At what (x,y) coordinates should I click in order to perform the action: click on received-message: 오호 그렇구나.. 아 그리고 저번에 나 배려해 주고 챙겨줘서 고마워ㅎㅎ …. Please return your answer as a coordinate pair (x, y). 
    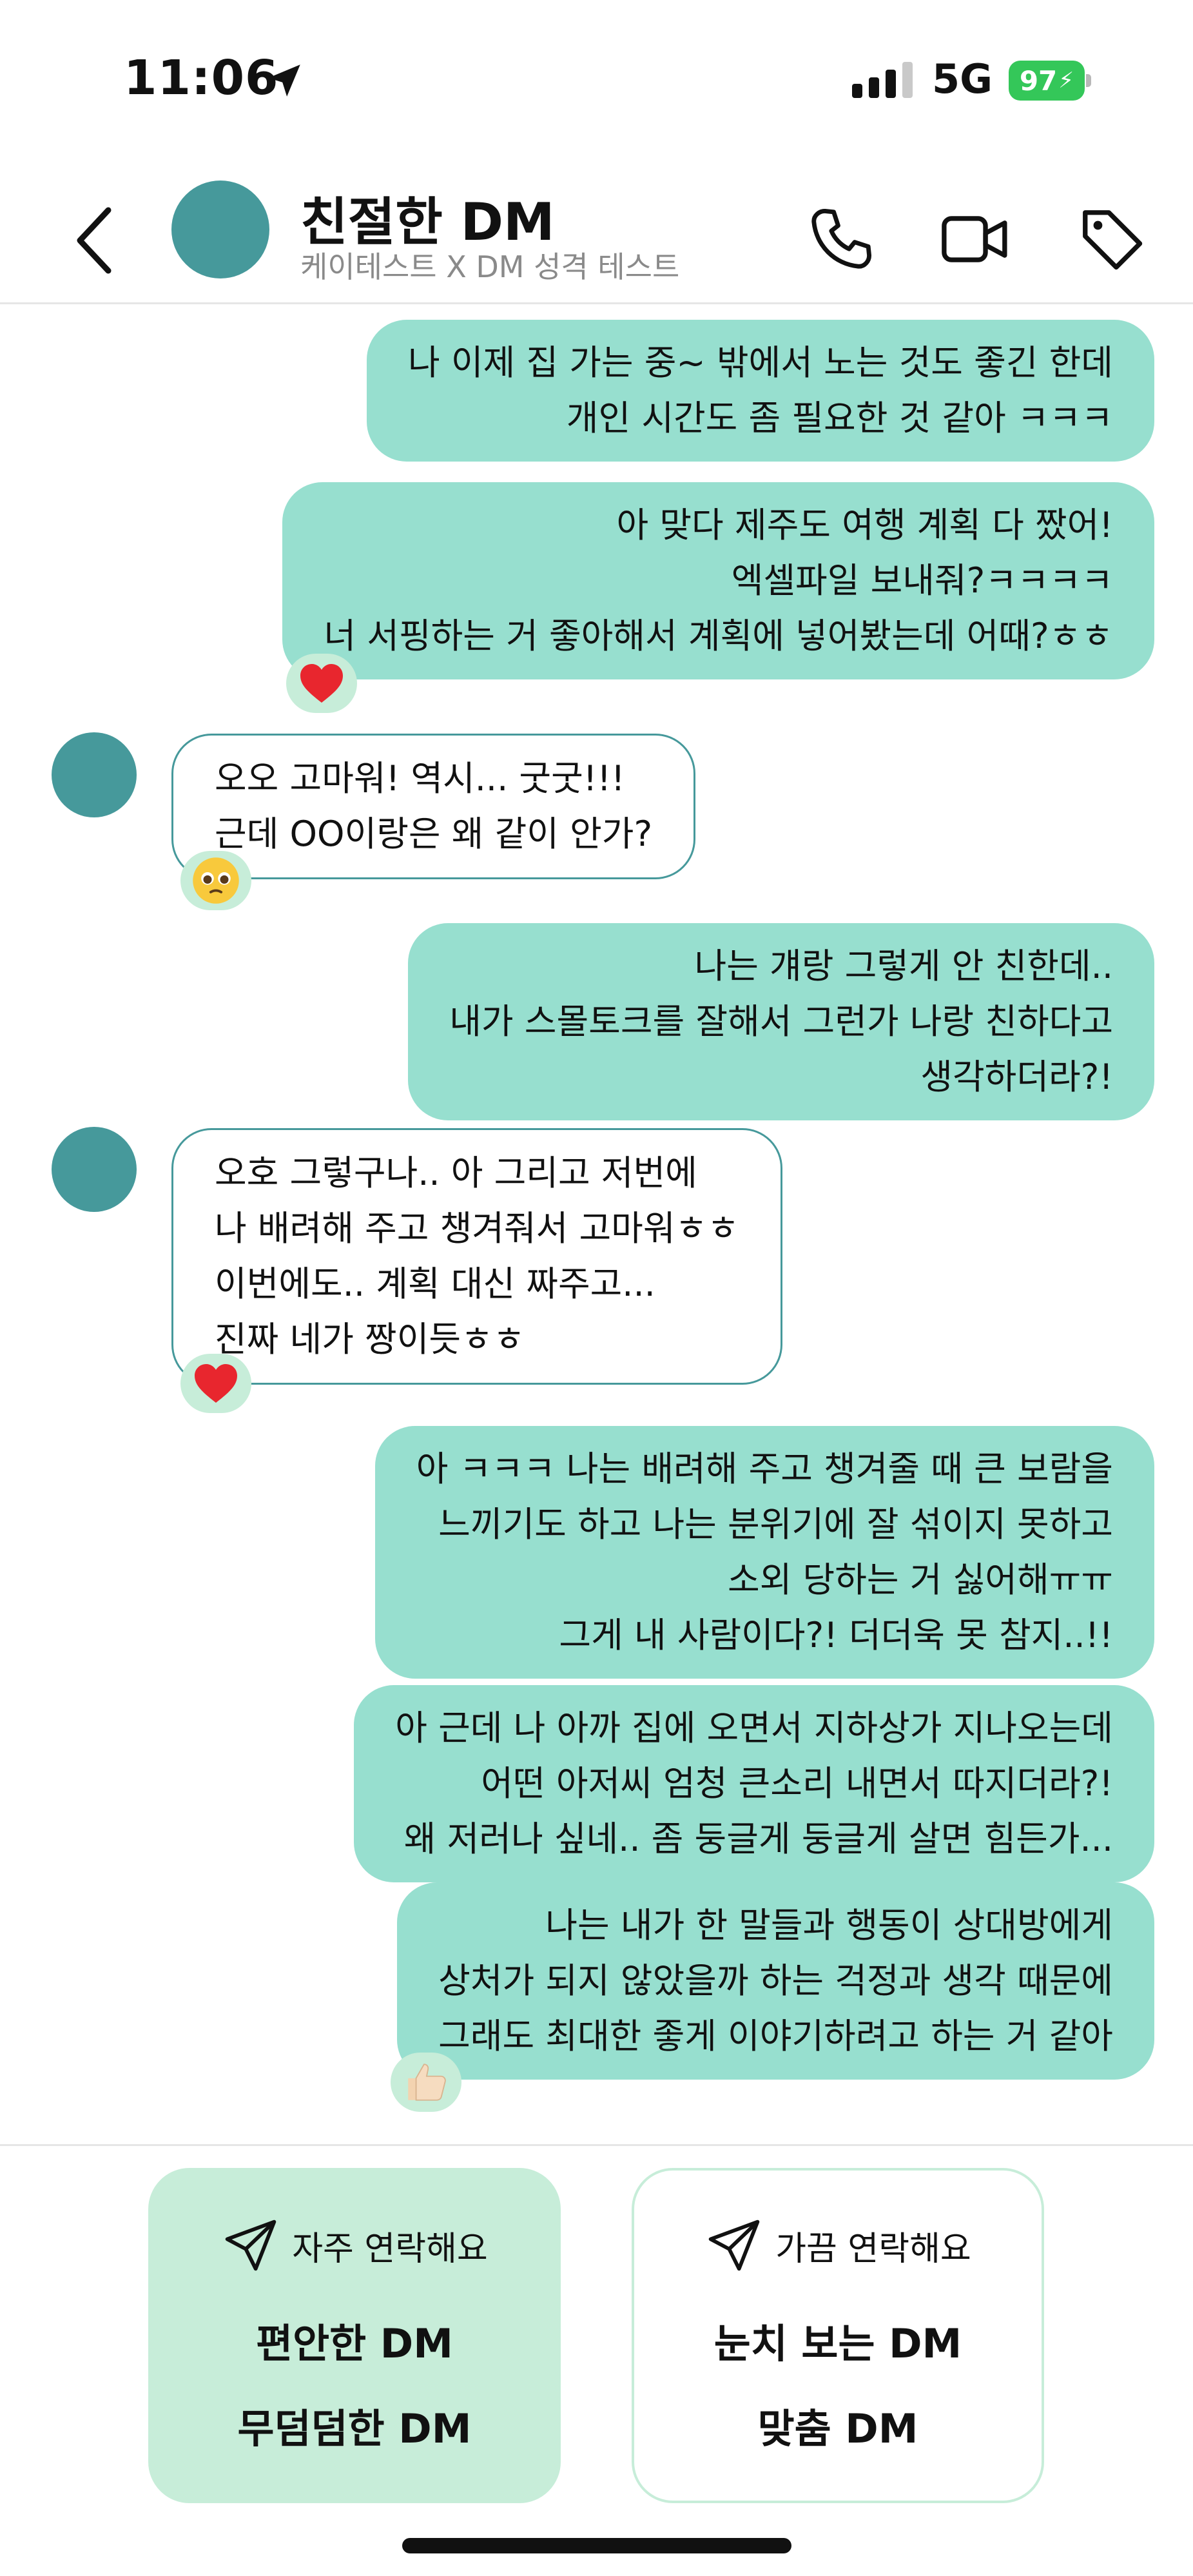
    Looking at the image, I should click on (477, 1256).